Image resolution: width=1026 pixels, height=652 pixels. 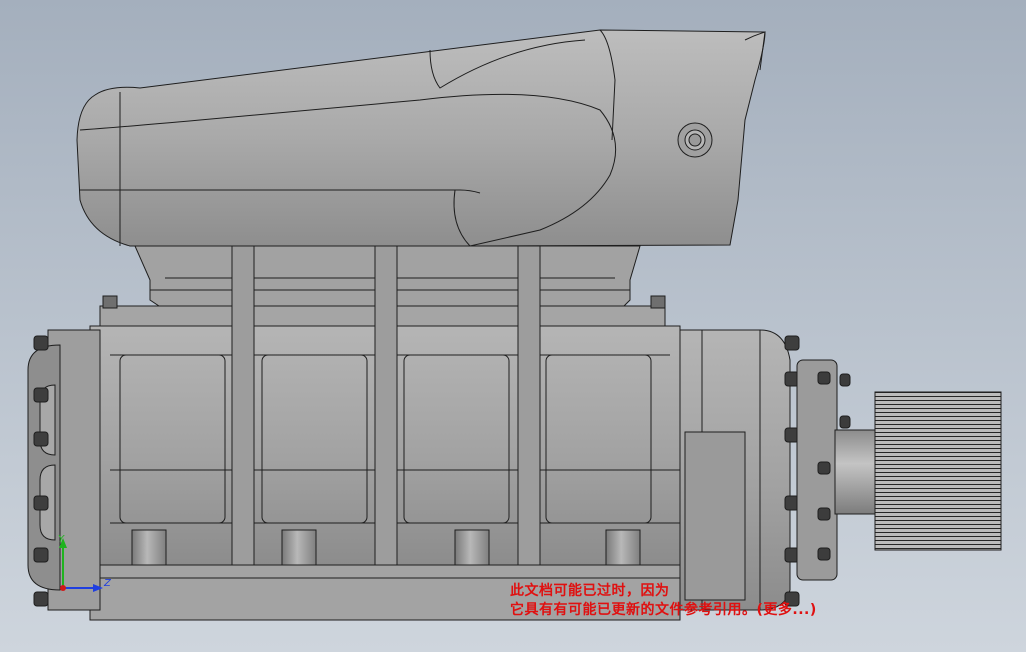 What do you see at coordinates (107, 583) in the screenshot?
I see `triad-z-label: Z` at bounding box center [107, 583].